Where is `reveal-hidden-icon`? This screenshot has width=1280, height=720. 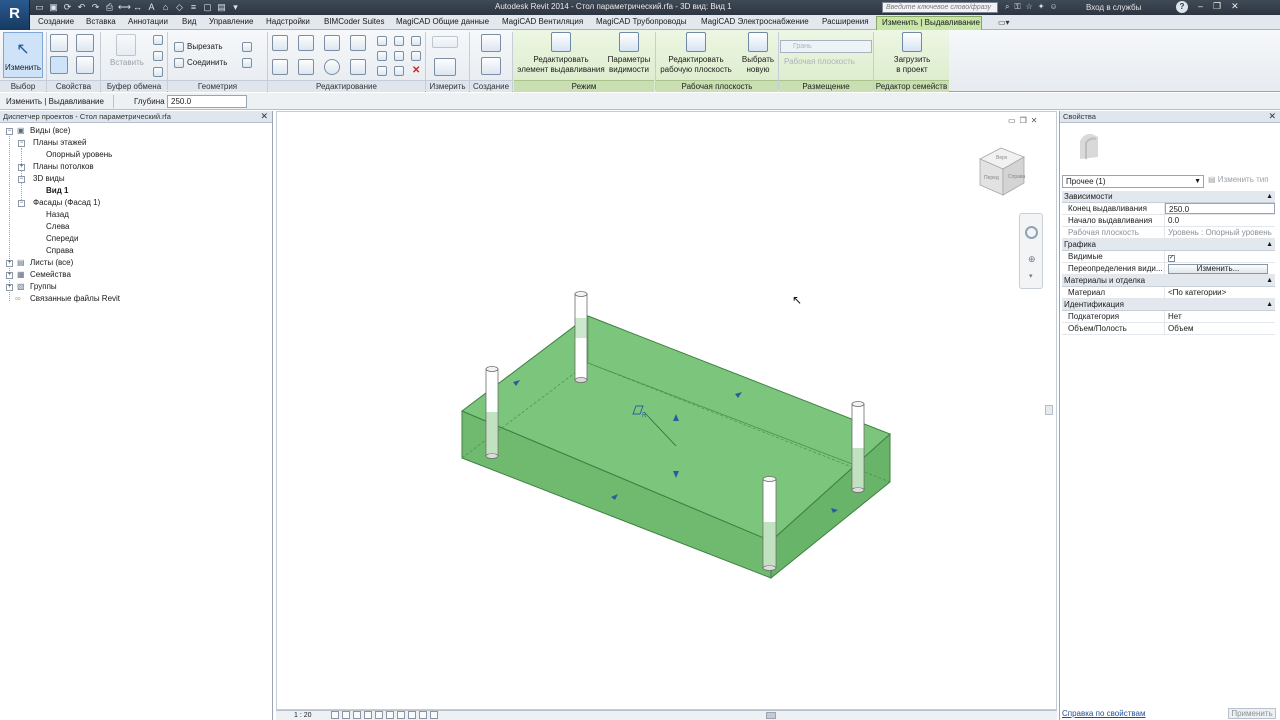 reveal-hidden-icon is located at coordinates (423, 715).